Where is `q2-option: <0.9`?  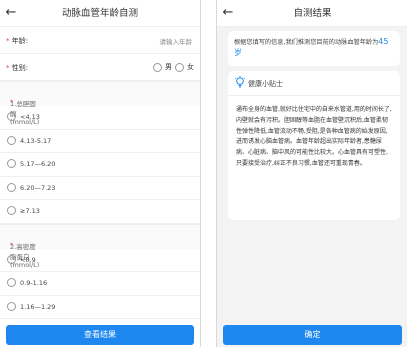 q2-option: <0.9 is located at coordinates (100, 260).